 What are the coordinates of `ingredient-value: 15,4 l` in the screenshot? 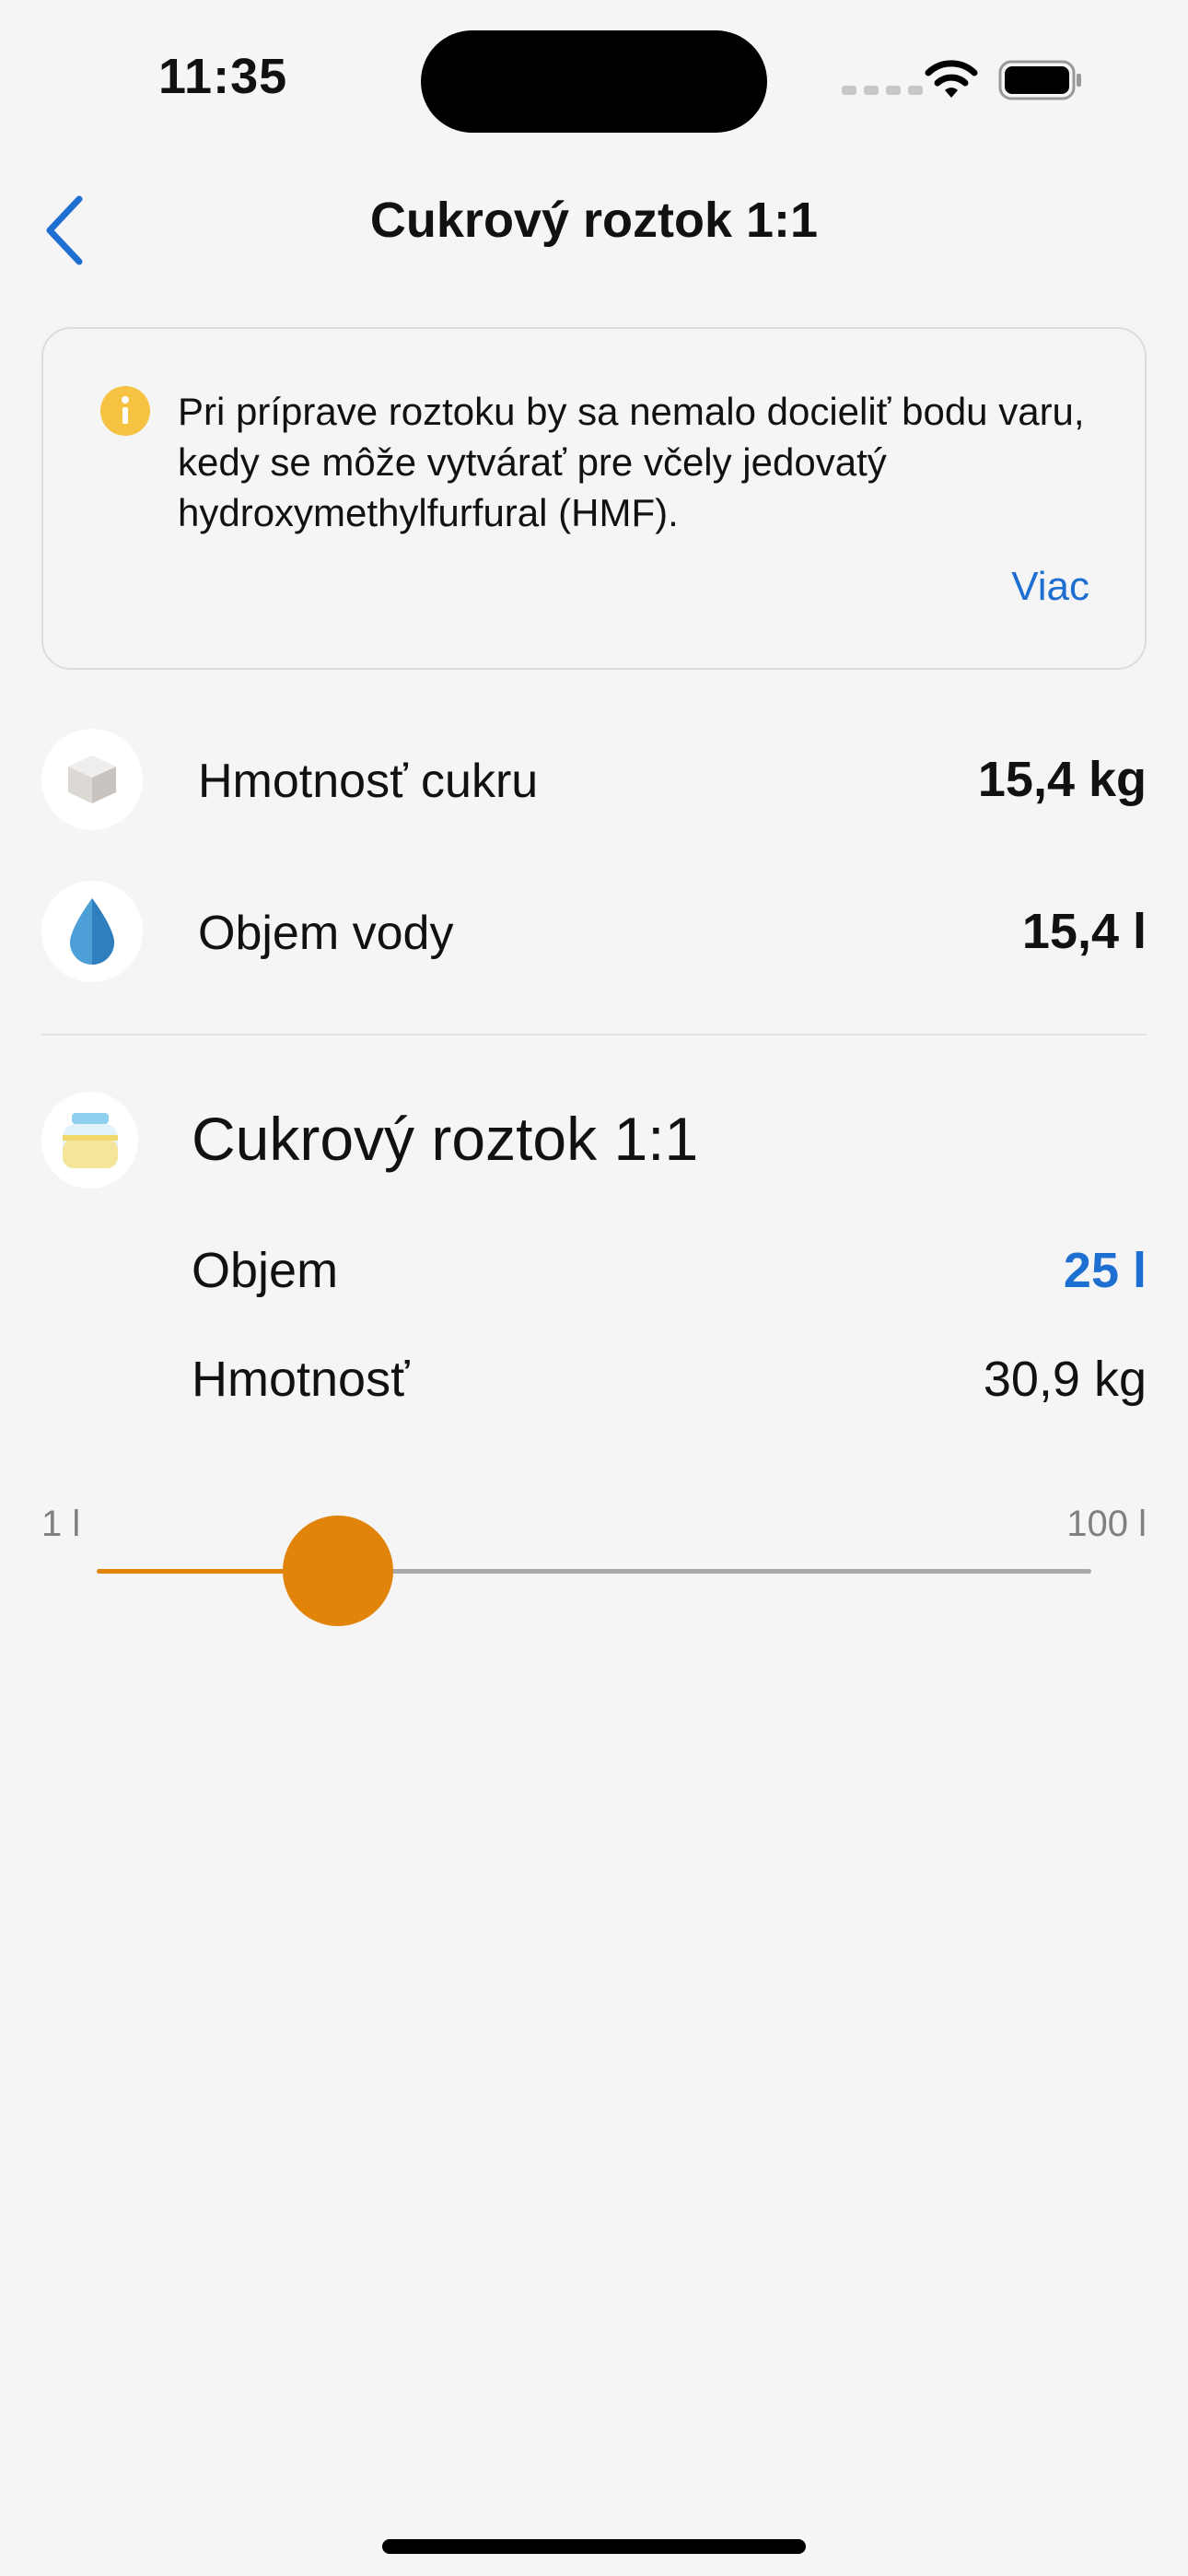 It's located at (1084, 931).